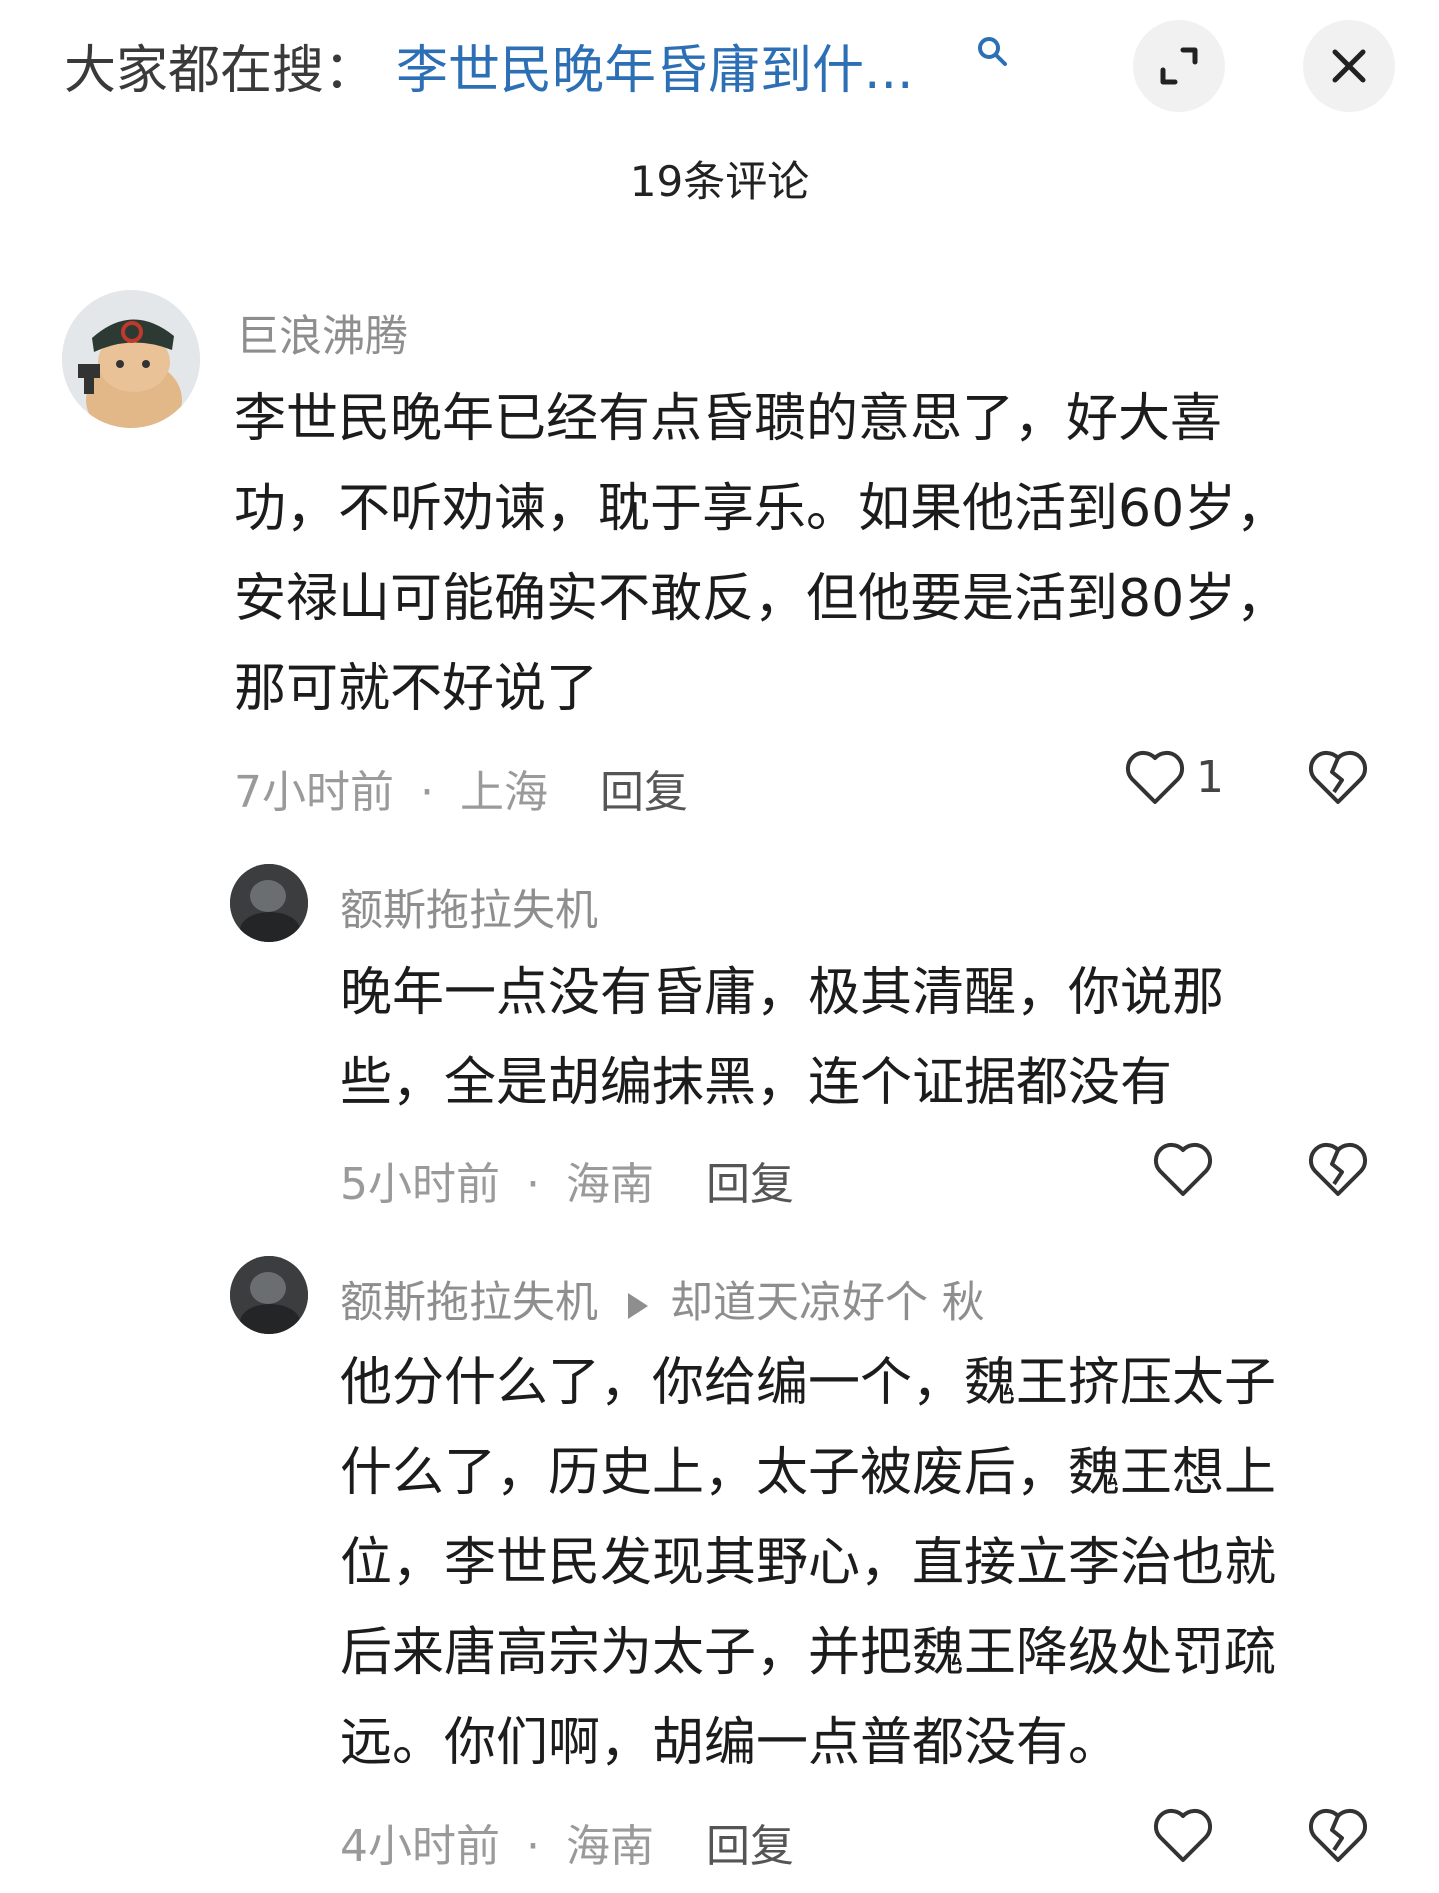  I want to click on comment-text: 晚年一点没有昏庸，极其清醒，你说那 些，全是胡编抹黑，连个证据都没有, so click(782, 1038).